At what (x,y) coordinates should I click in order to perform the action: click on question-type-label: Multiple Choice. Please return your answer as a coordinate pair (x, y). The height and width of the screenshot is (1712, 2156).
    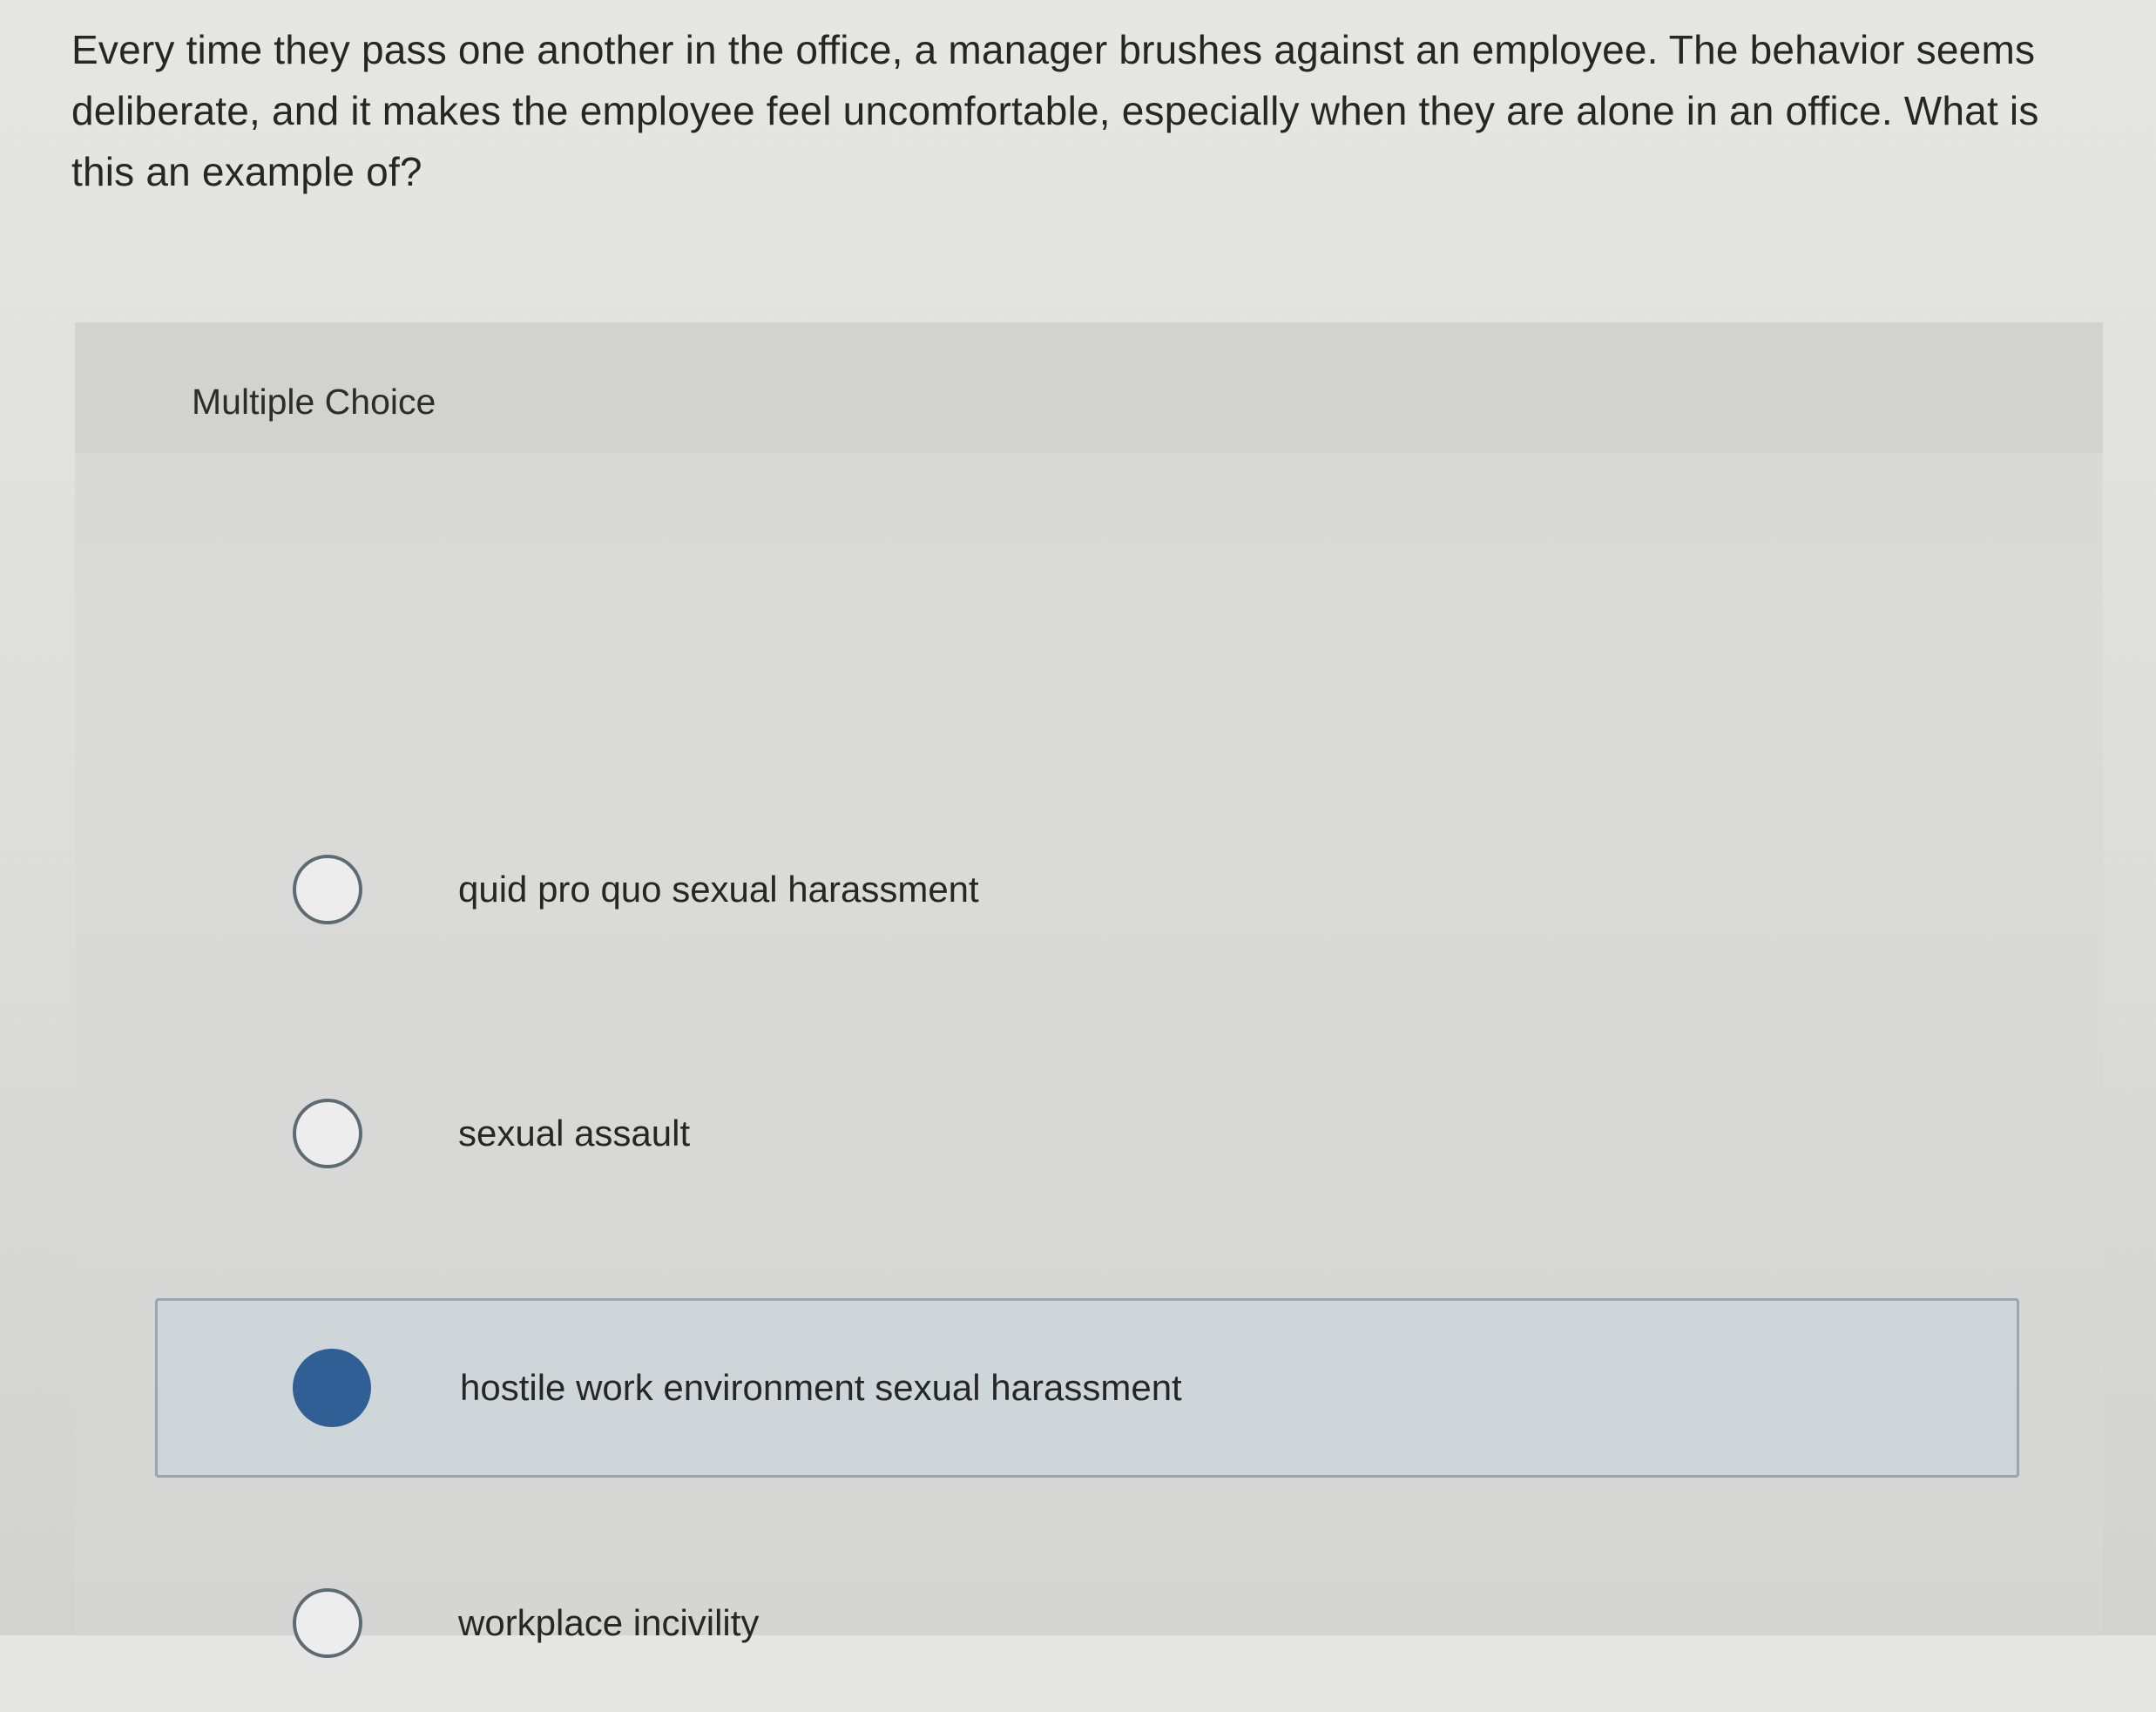
    Looking at the image, I should click on (314, 402).